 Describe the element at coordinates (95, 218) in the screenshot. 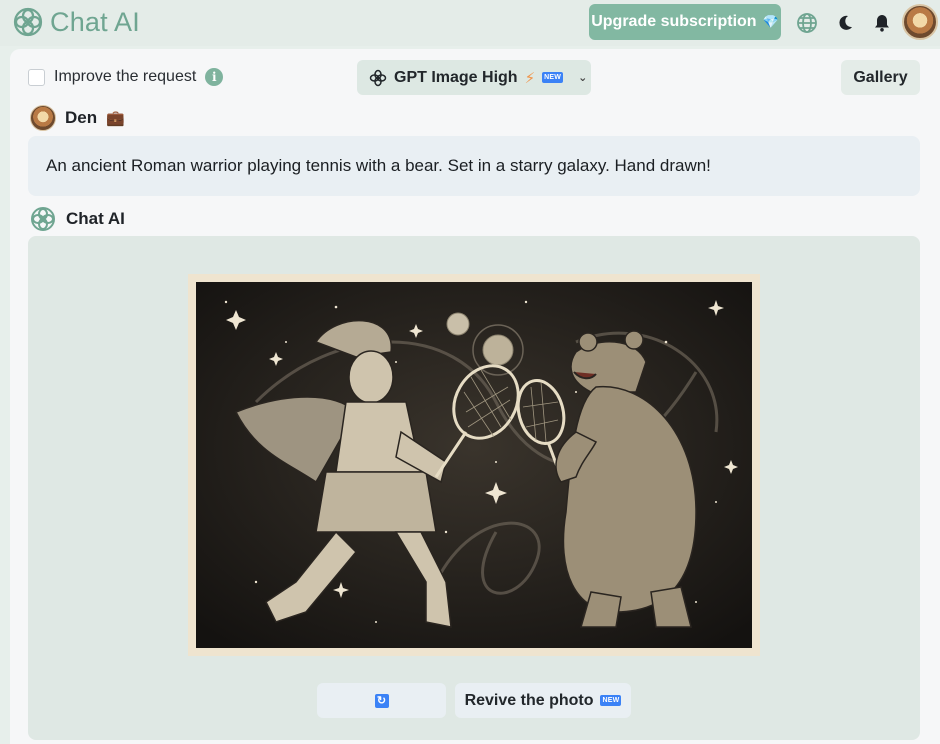

I see `ai-name: Chat AI` at that location.